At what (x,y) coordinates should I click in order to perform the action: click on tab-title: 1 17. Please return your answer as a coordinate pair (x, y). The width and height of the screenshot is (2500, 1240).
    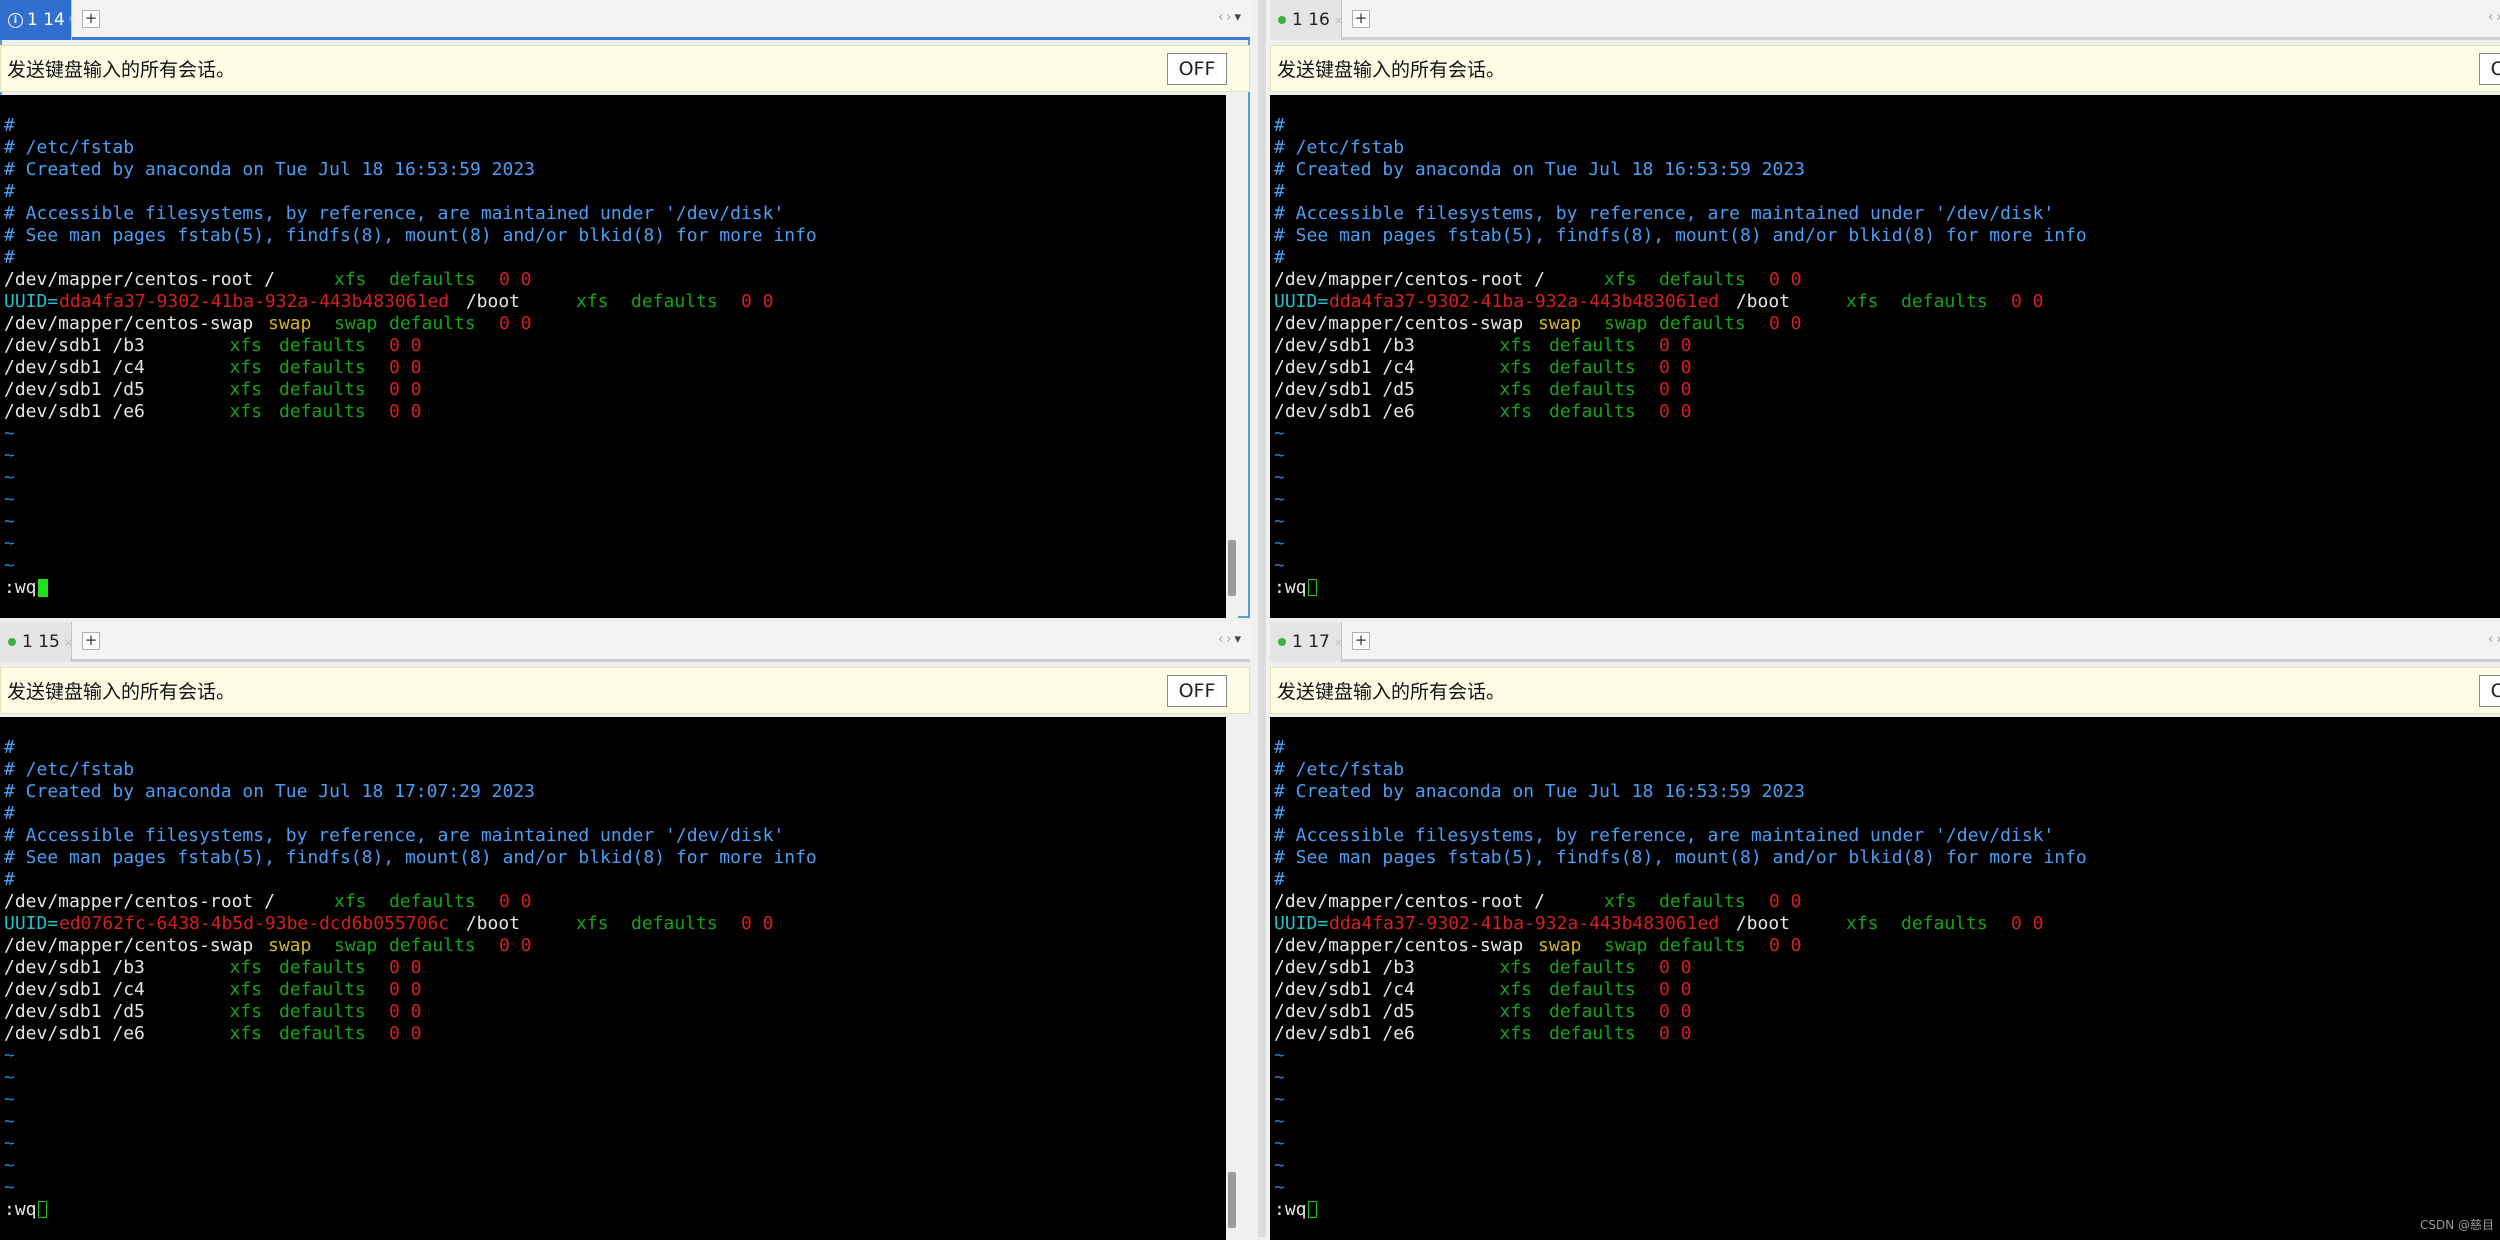
    Looking at the image, I should click on (1311, 642).